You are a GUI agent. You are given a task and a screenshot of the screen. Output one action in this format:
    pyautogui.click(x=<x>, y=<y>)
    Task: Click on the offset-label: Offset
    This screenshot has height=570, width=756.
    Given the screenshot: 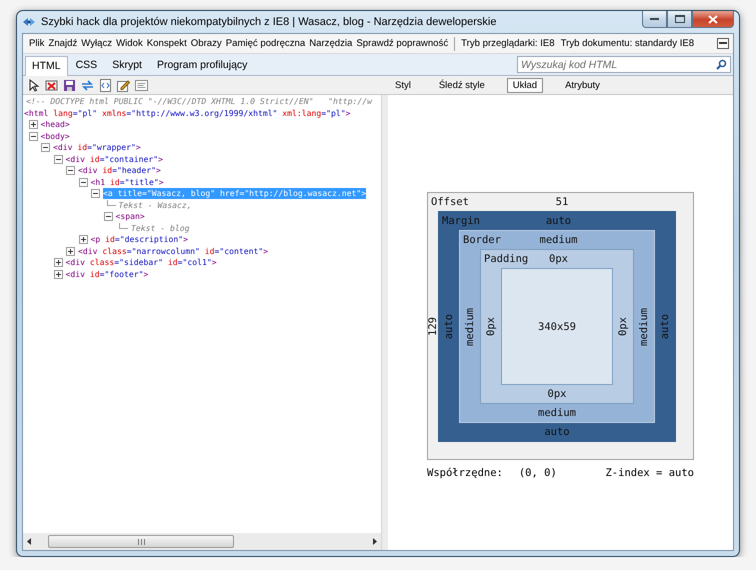 What is the action you would take?
    pyautogui.click(x=450, y=202)
    